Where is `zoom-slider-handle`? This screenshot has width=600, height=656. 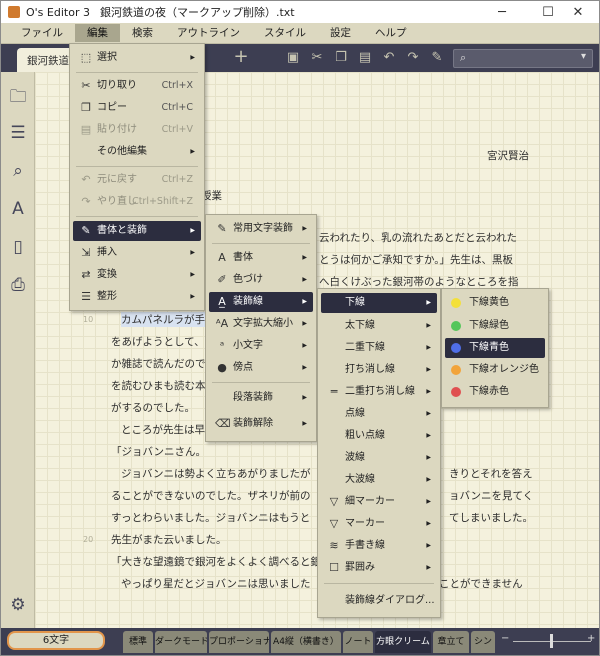 zoom-slider-handle is located at coordinates (551, 641).